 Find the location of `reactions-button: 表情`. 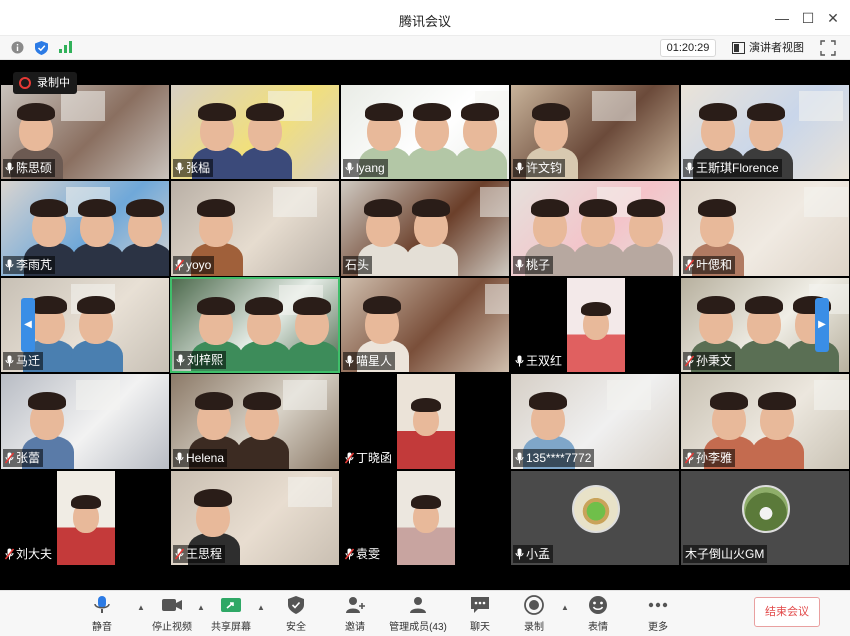

reactions-button: 表情 is located at coordinates (598, 615).